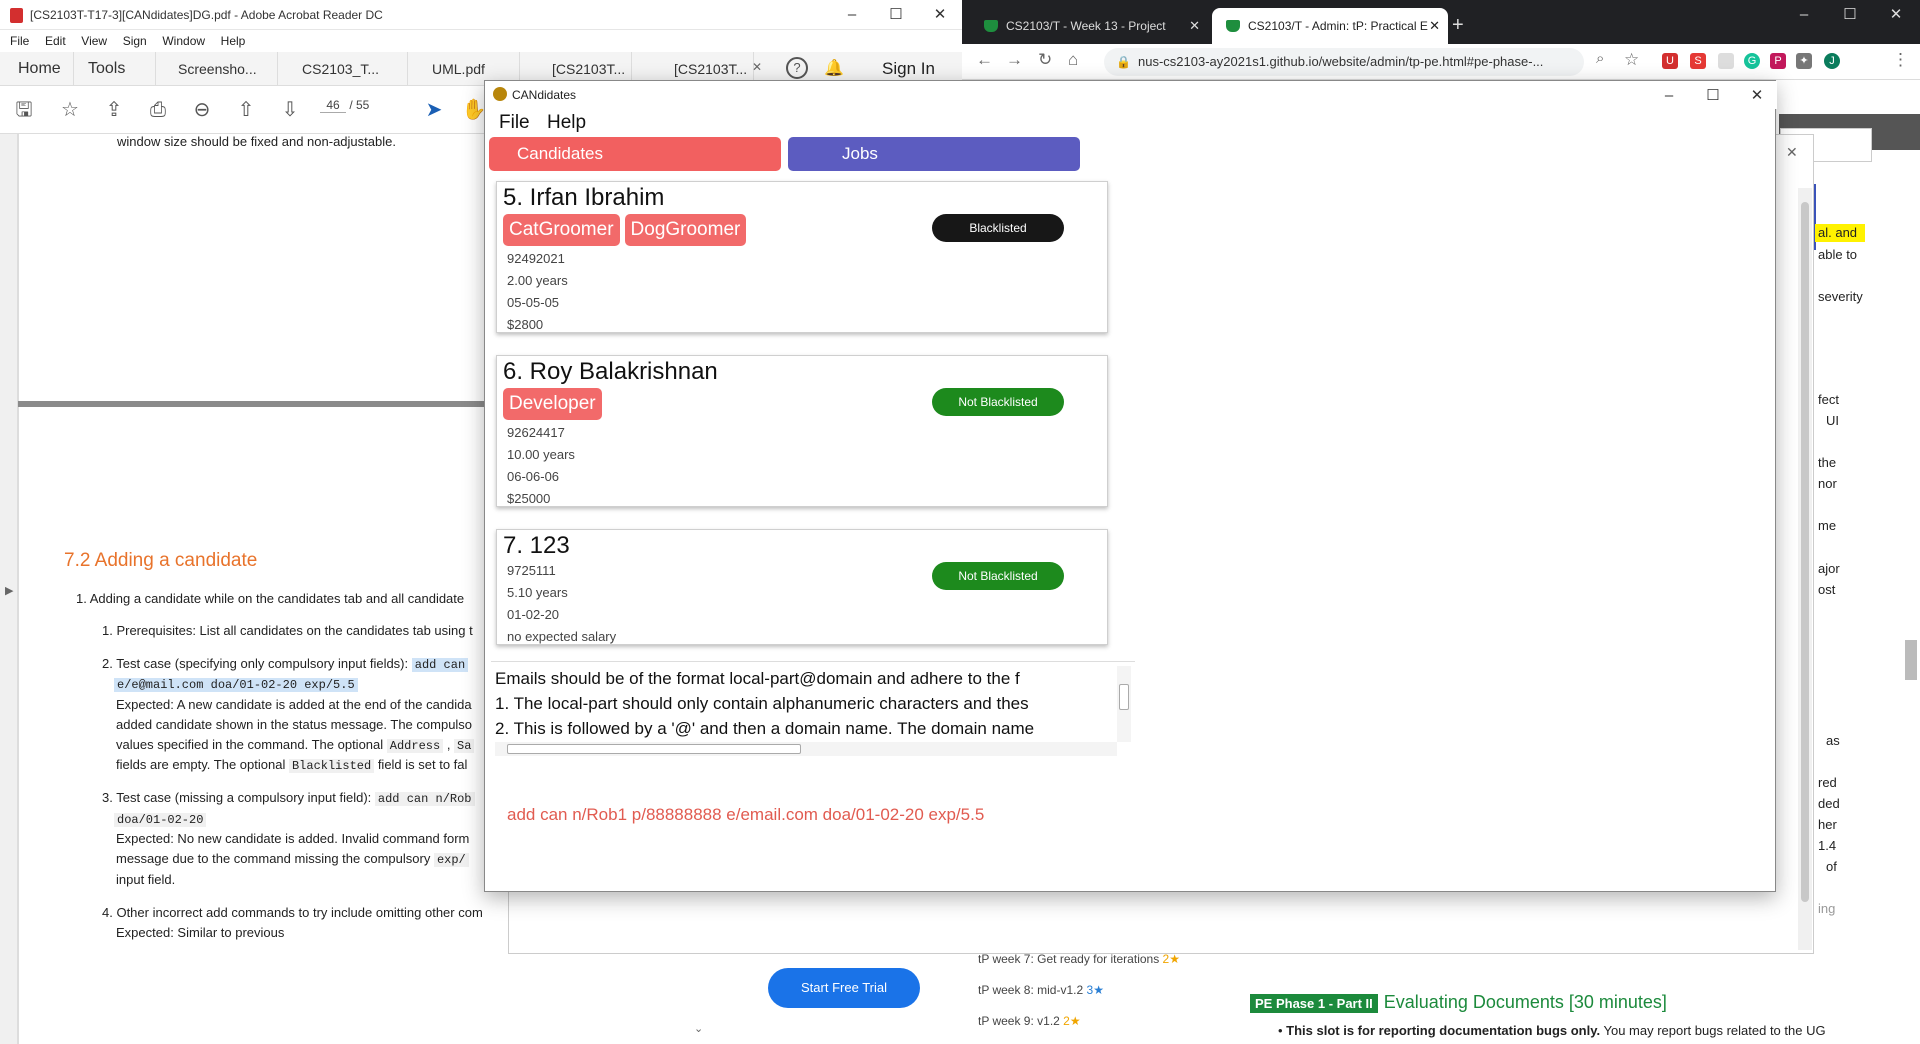 The image size is (1920, 1044). What do you see at coordinates (1832, 61) in the screenshot?
I see `profile-avatar: J` at bounding box center [1832, 61].